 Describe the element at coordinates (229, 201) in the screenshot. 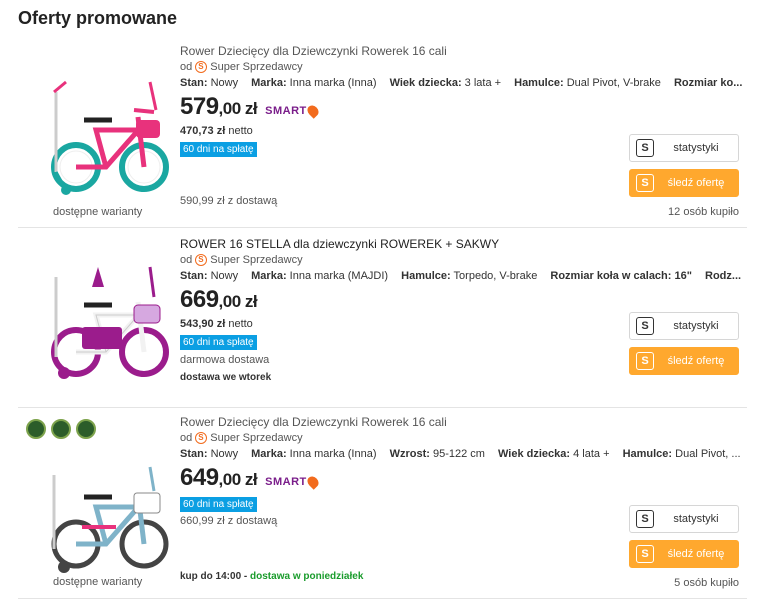

I see `delivery-price: 590,99 zł z dostawą` at that location.